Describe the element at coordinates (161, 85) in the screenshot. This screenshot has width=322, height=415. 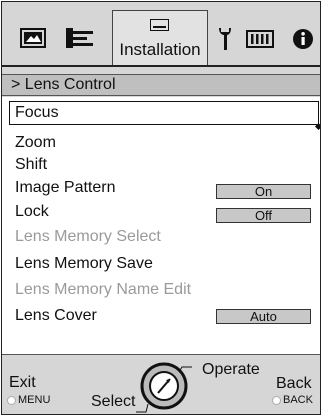
I see `breadcrumb: > Lens Control` at that location.